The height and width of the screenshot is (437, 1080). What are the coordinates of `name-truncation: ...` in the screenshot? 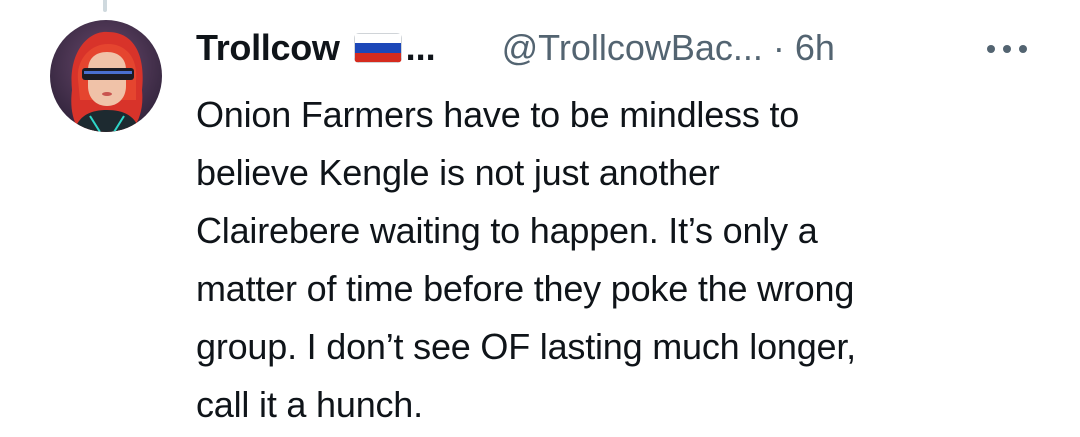 It's located at (420, 47).